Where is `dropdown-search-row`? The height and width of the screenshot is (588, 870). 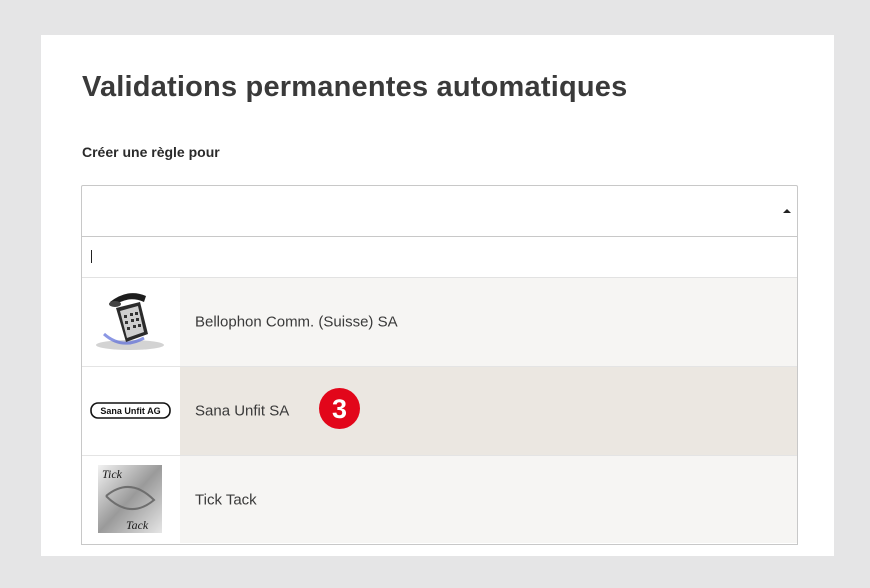 dropdown-search-row is located at coordinates (439, 257).